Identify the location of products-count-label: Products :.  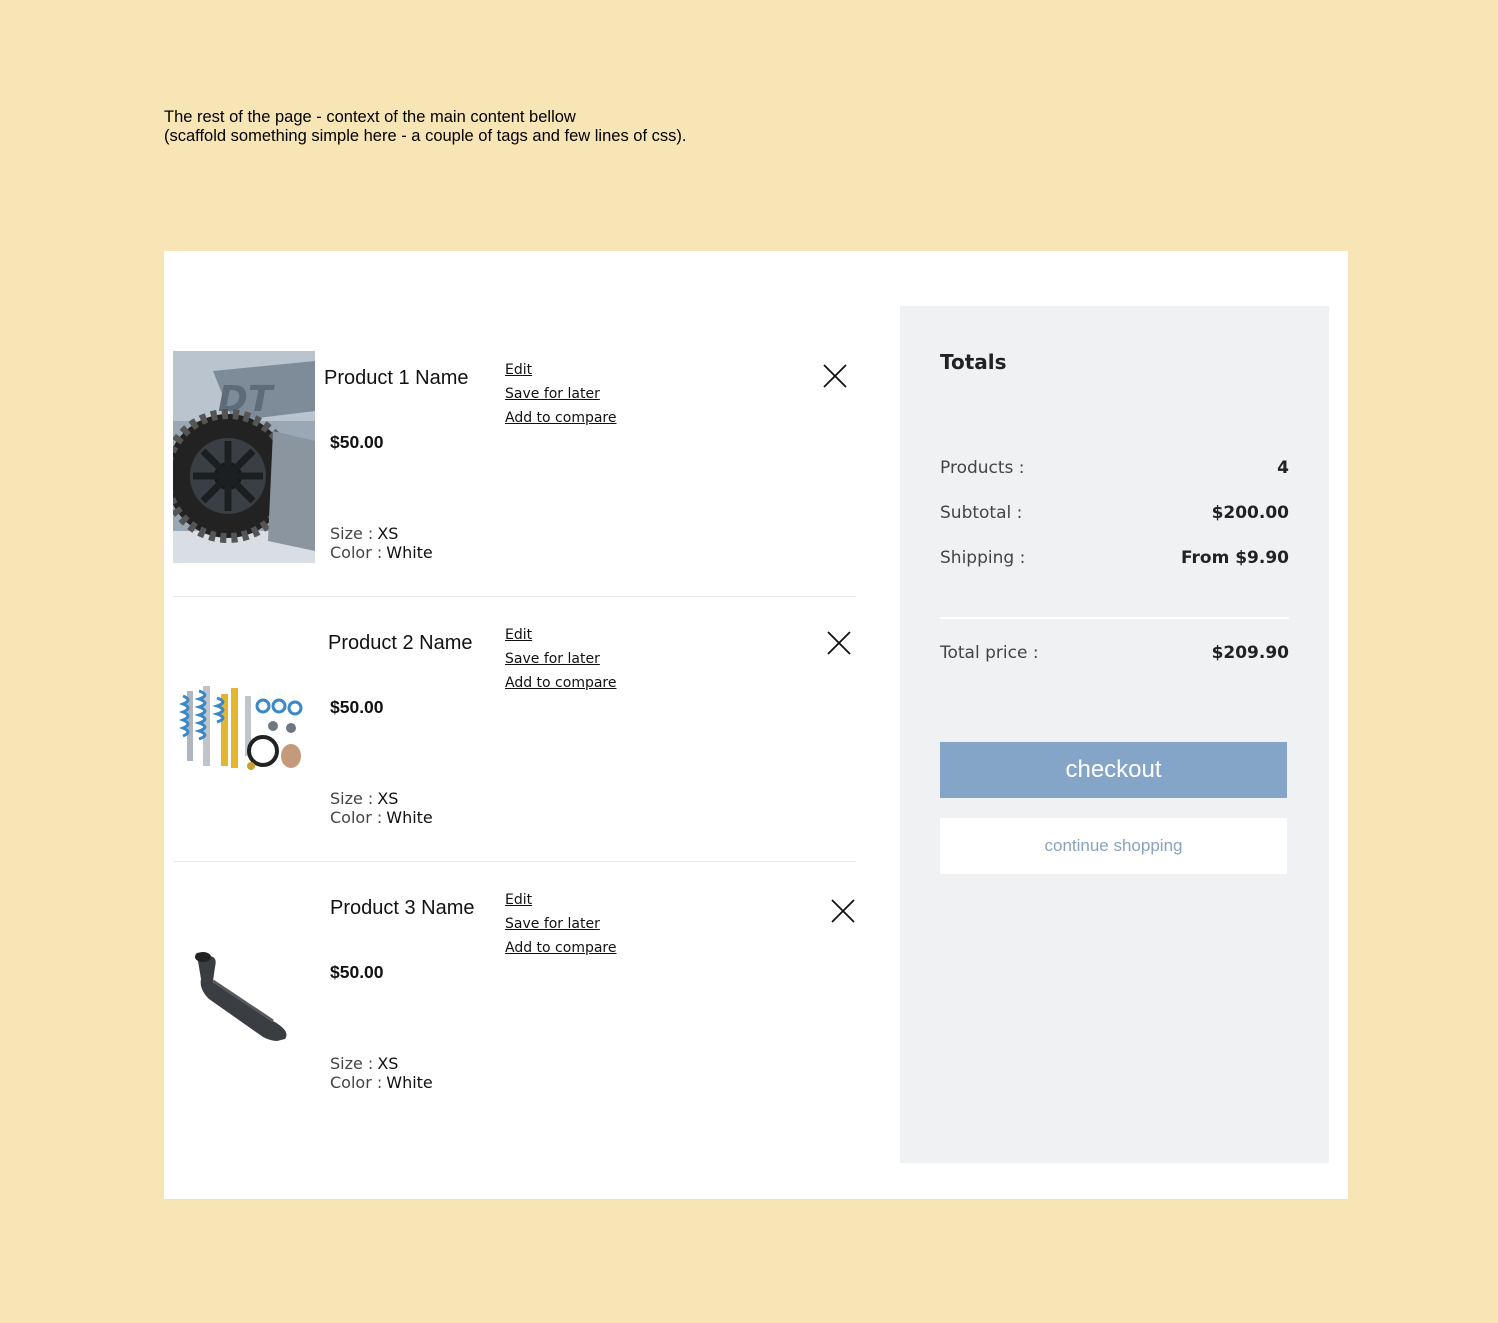
(982, 468).